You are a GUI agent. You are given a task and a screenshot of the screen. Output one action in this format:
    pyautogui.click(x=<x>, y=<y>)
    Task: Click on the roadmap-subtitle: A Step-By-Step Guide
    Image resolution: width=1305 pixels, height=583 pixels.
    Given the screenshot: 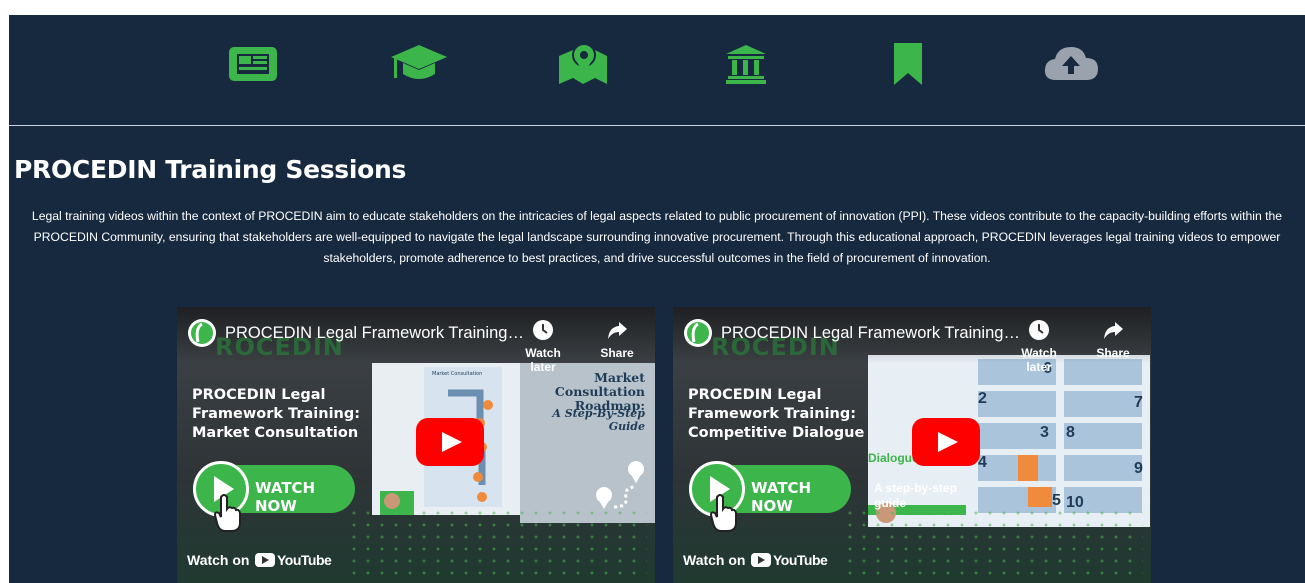 What is the action you would take?
    pyautogui.click(x=598, y=420)
    